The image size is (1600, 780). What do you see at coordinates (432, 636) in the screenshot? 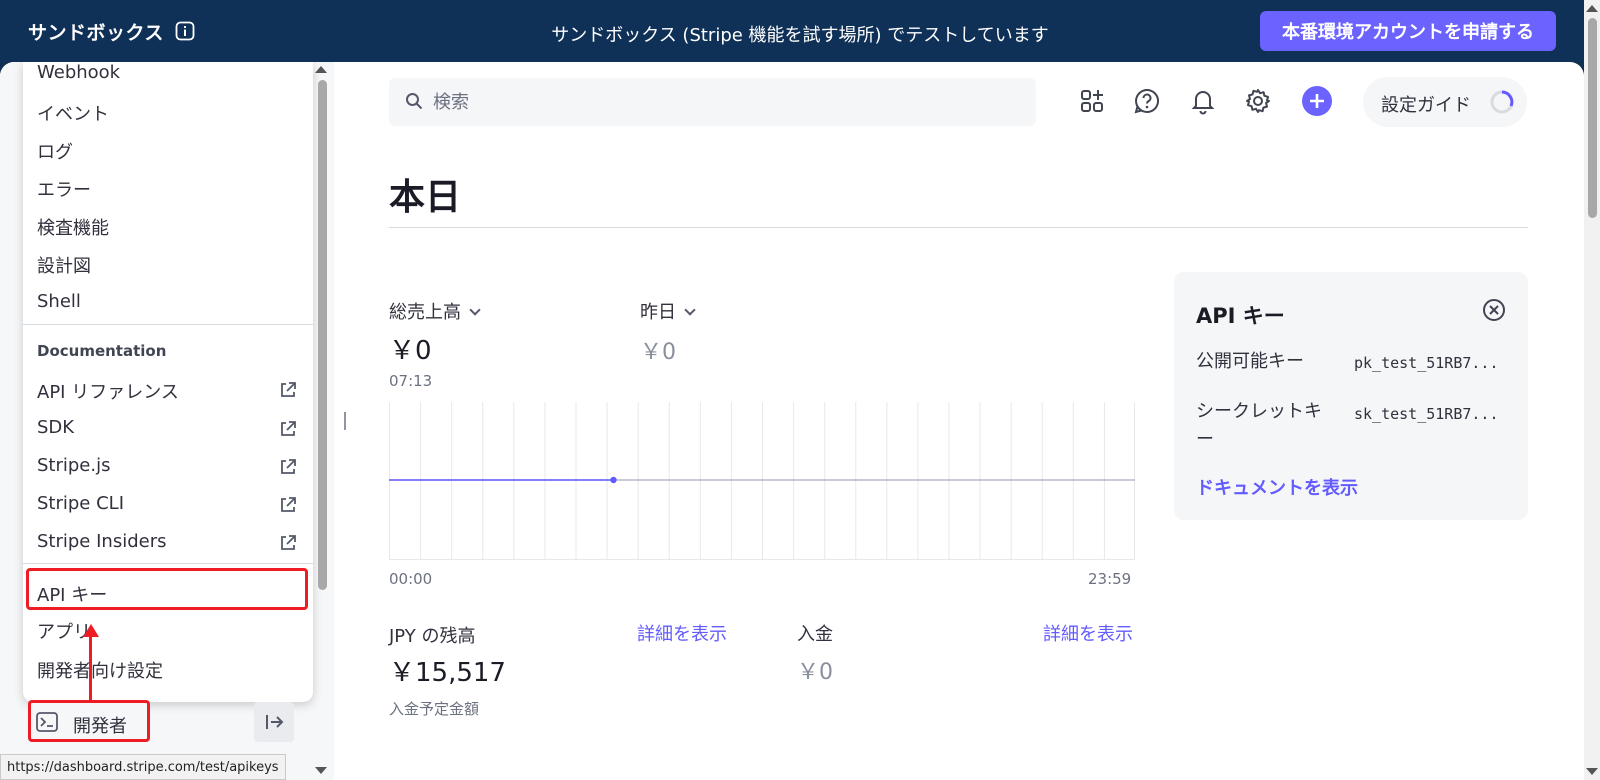
I see `jpy-balance-label: JPY の残高` at bounding box center [432, 636].